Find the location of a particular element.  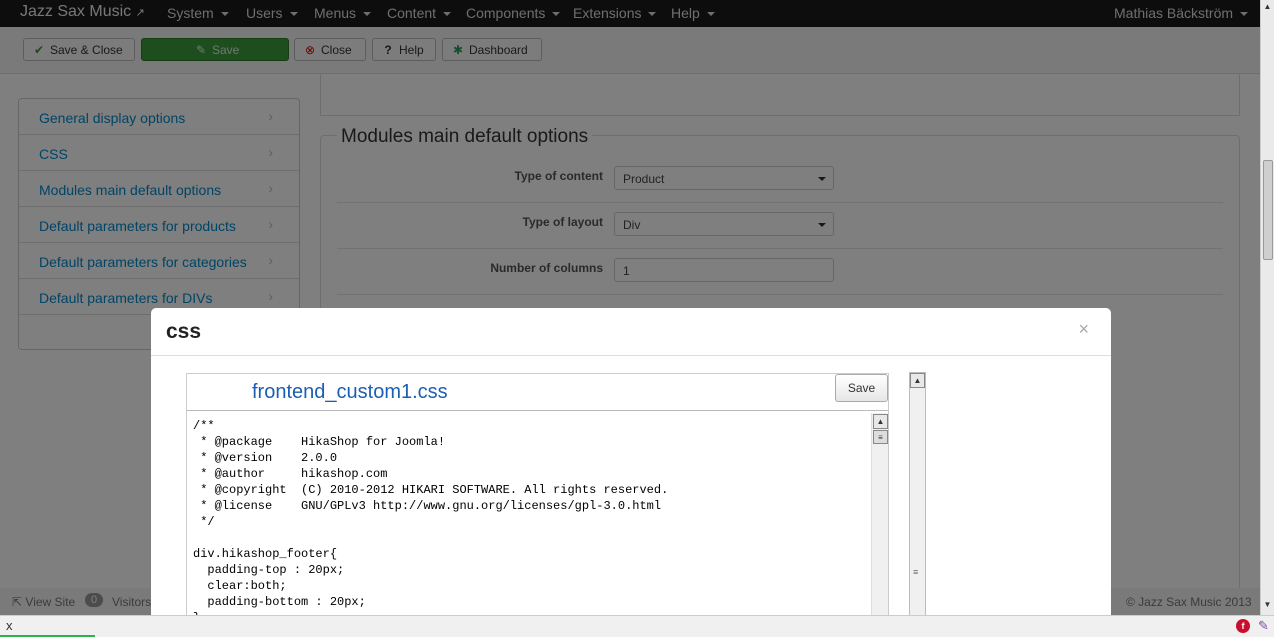

code-scrollbar: ▲ ≡ is located at coordinates (879, 514).